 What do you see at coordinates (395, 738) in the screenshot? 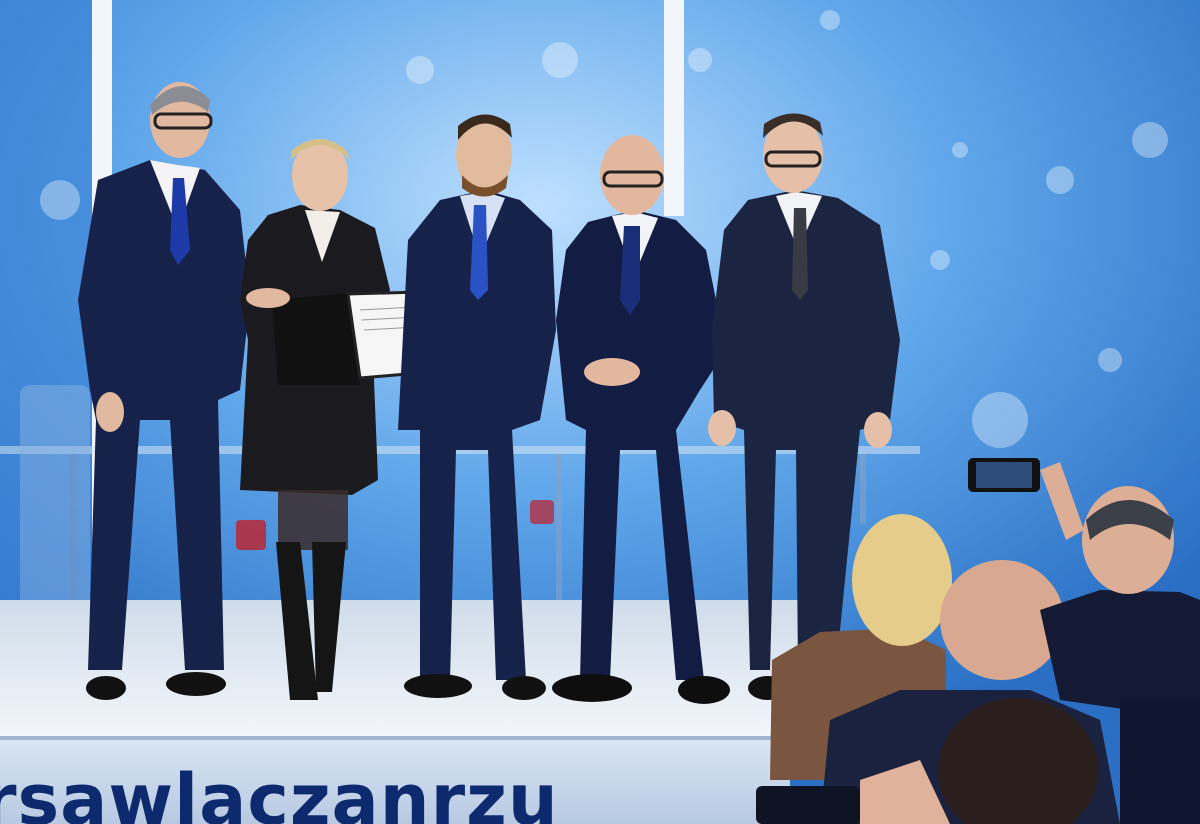
I see `stage-edge` at bounding box center [395, 738].